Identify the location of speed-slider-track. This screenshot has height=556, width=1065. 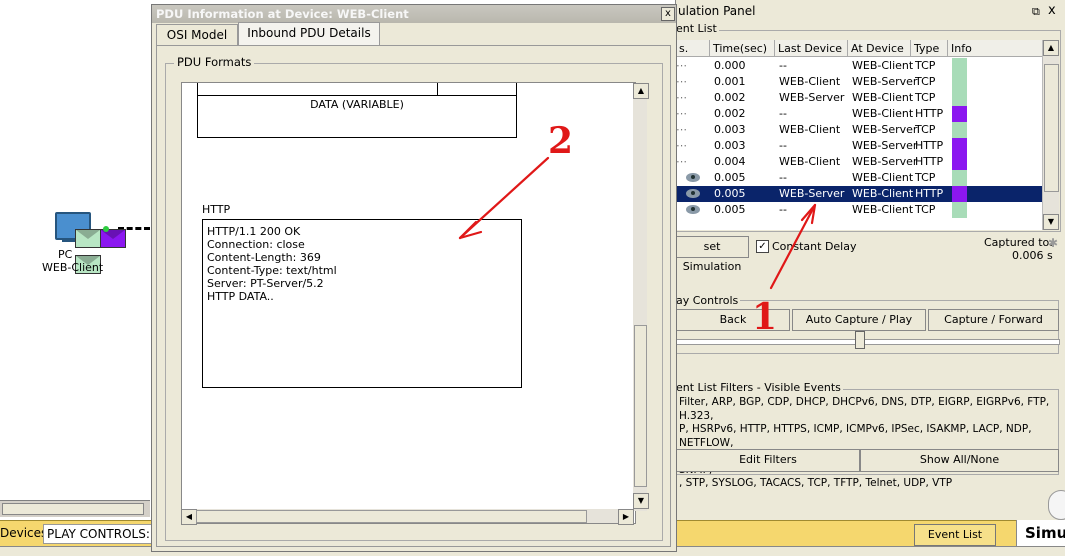
(868, 342).